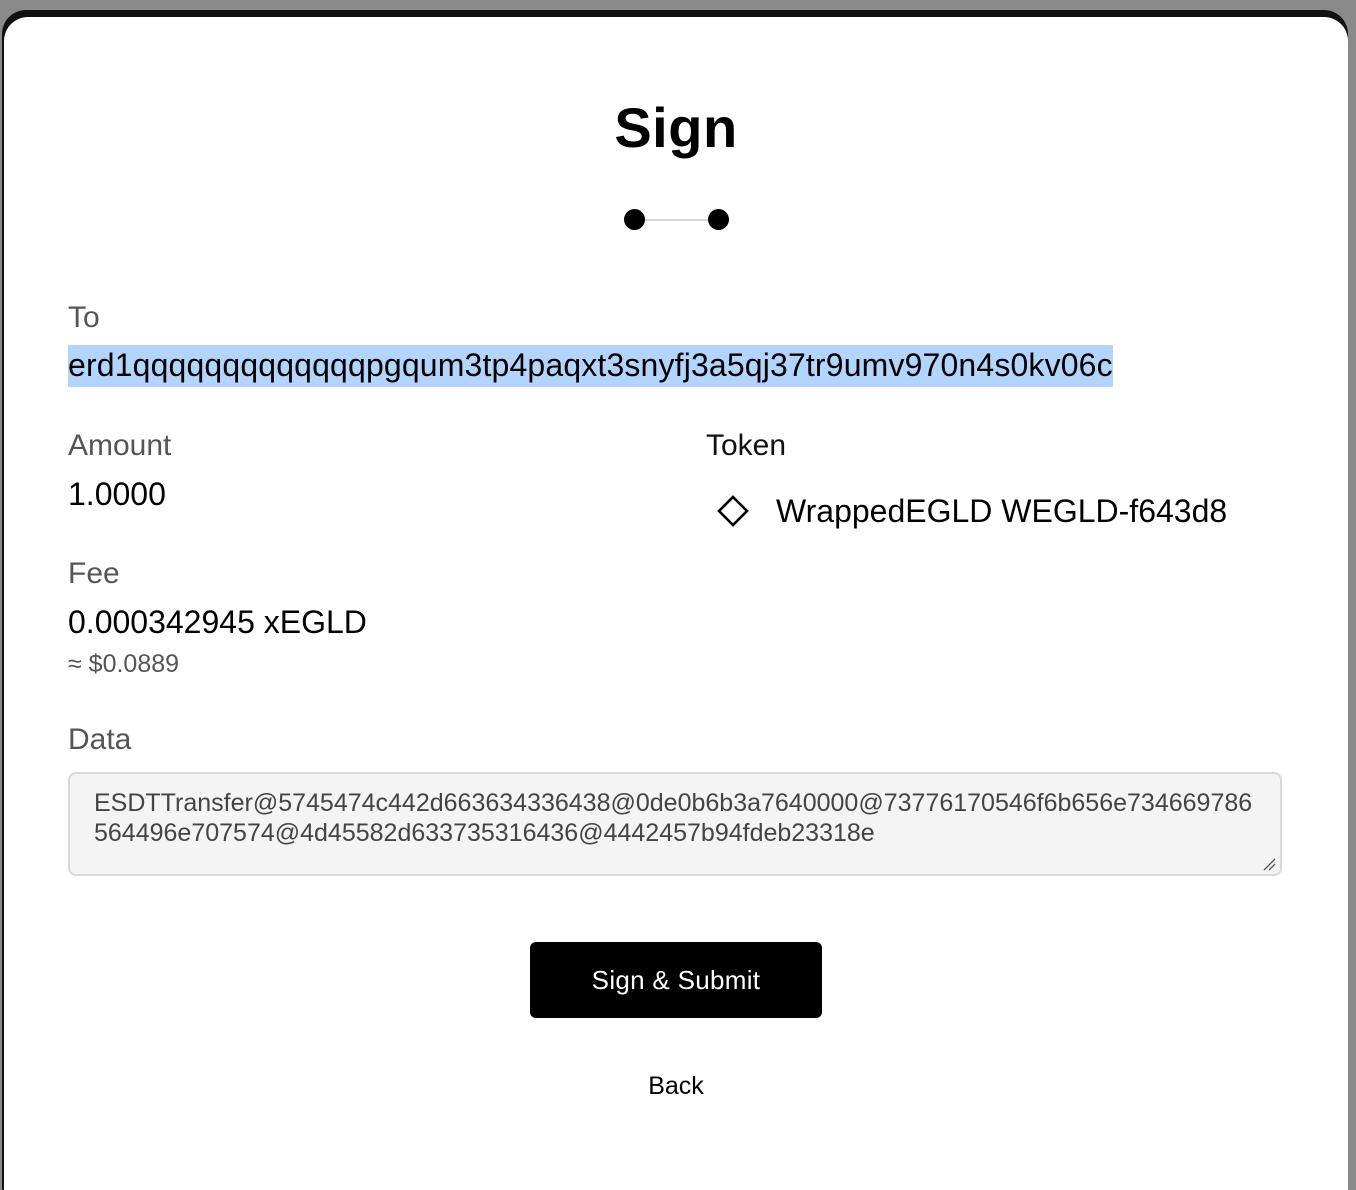 This screenshot has width=1356, height=1190. Describe the element at coordinates (680, 221) in the screenshot. I see `step-indicator` at that location.